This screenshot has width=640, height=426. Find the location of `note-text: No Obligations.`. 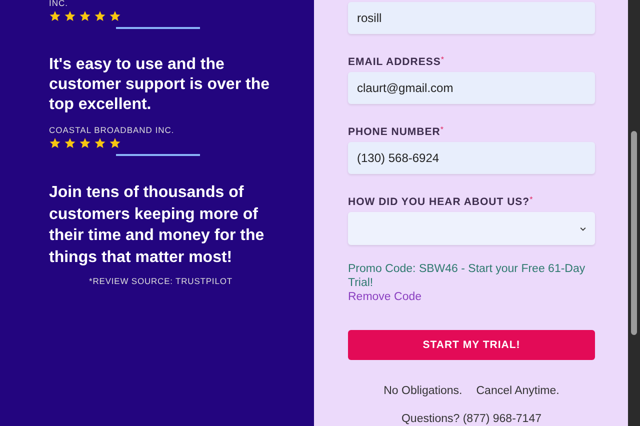

note-text: No Obligations. is located at coordinates (423, 391).